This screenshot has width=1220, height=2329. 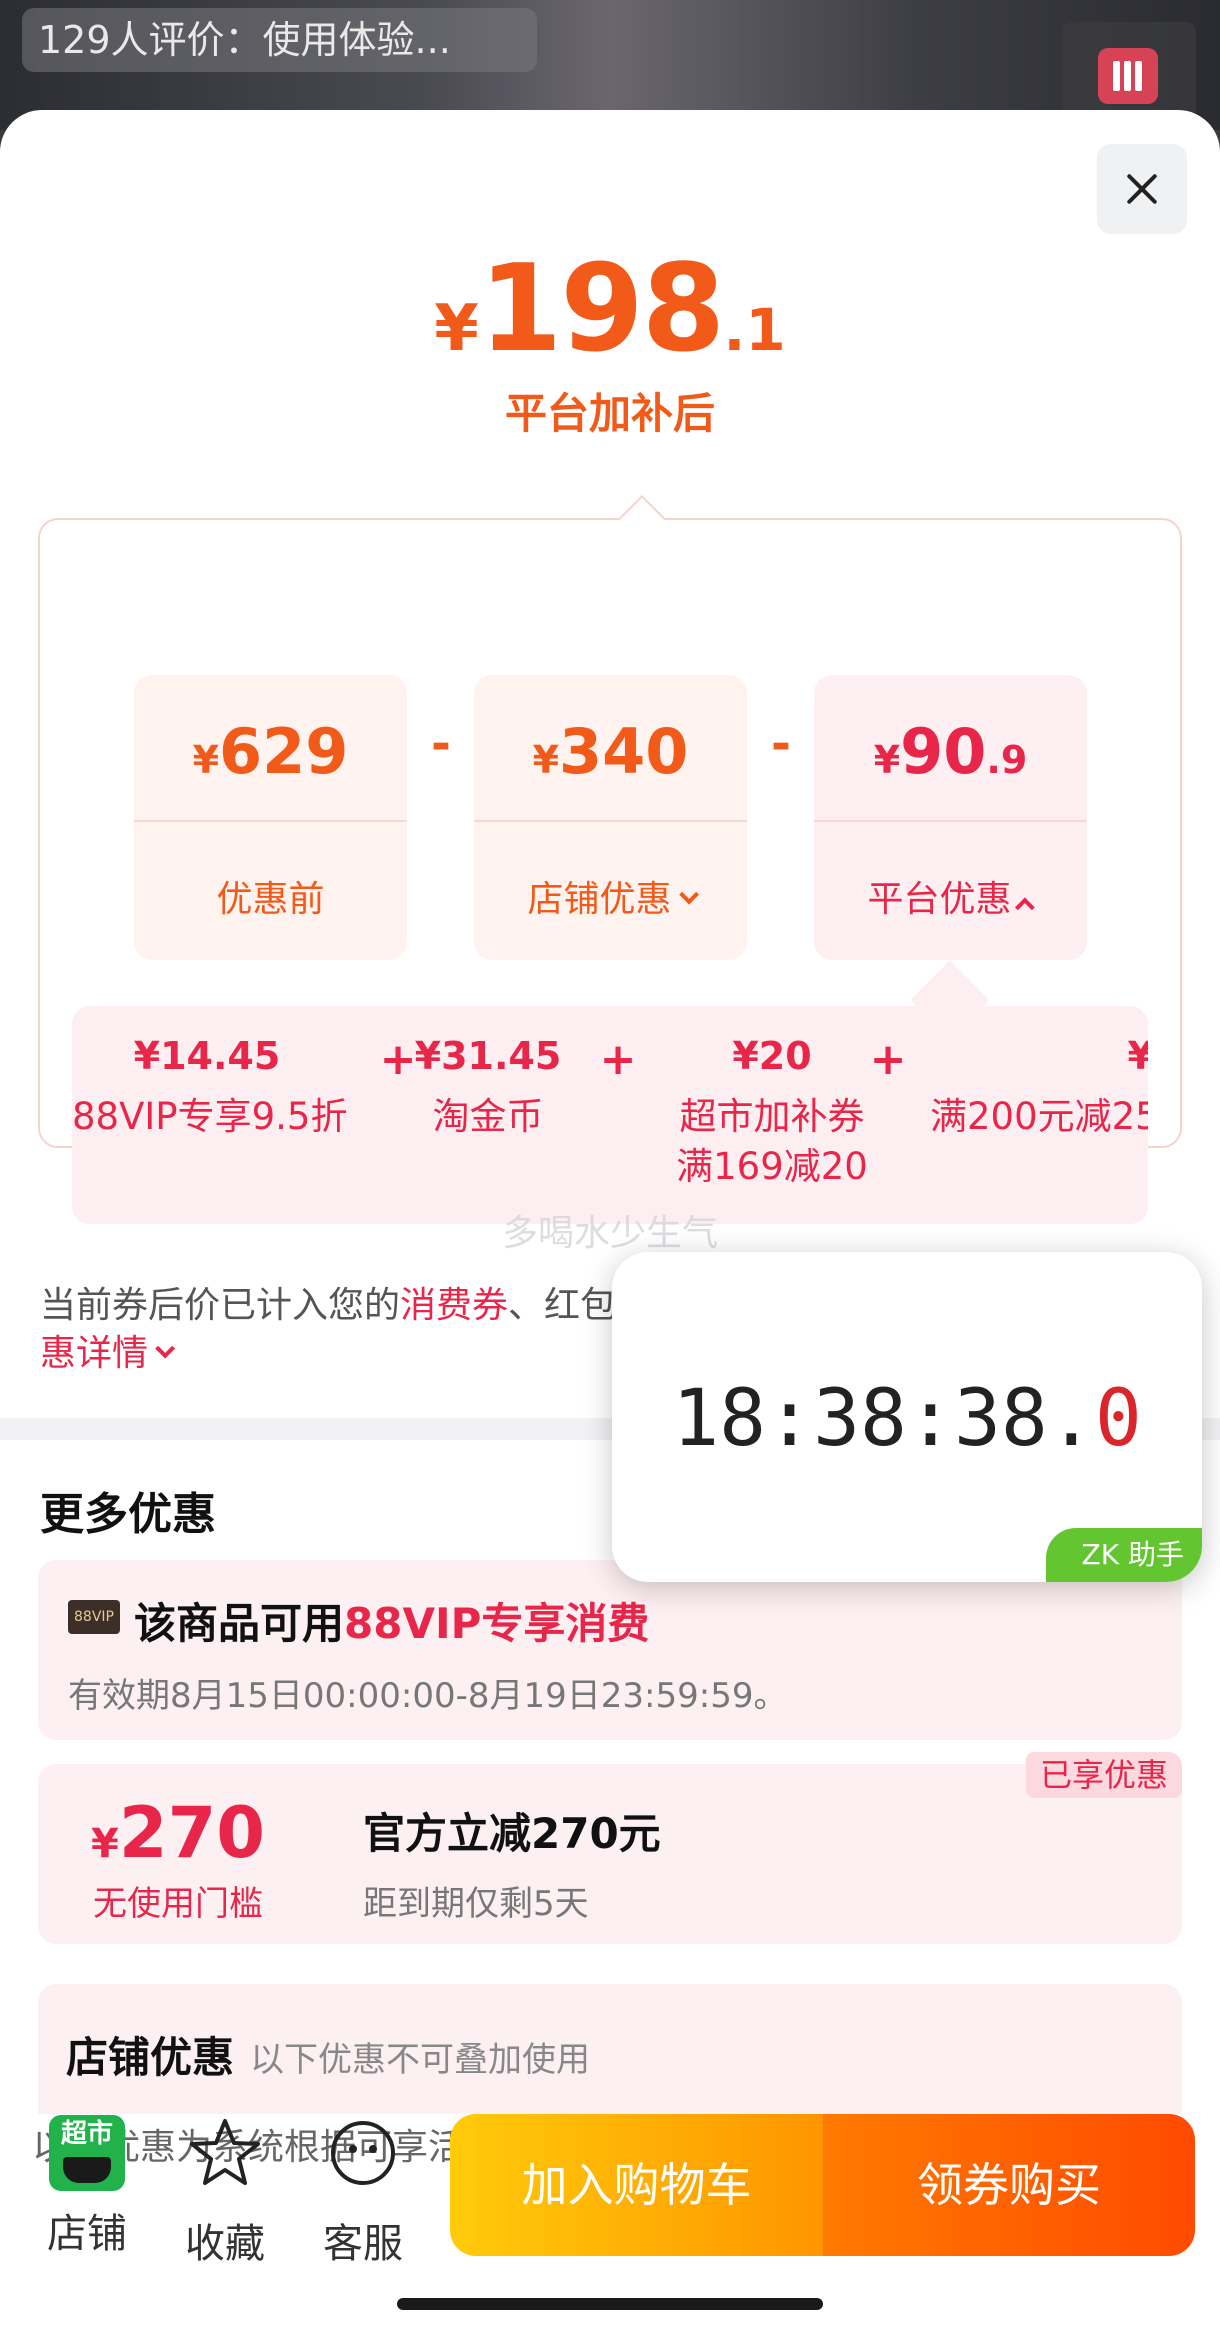 What do you see at coordinates (609, 1233) in the screenshot?
I see `watermark-text: 多喝水少生气` at bounding box center [609, 1233].